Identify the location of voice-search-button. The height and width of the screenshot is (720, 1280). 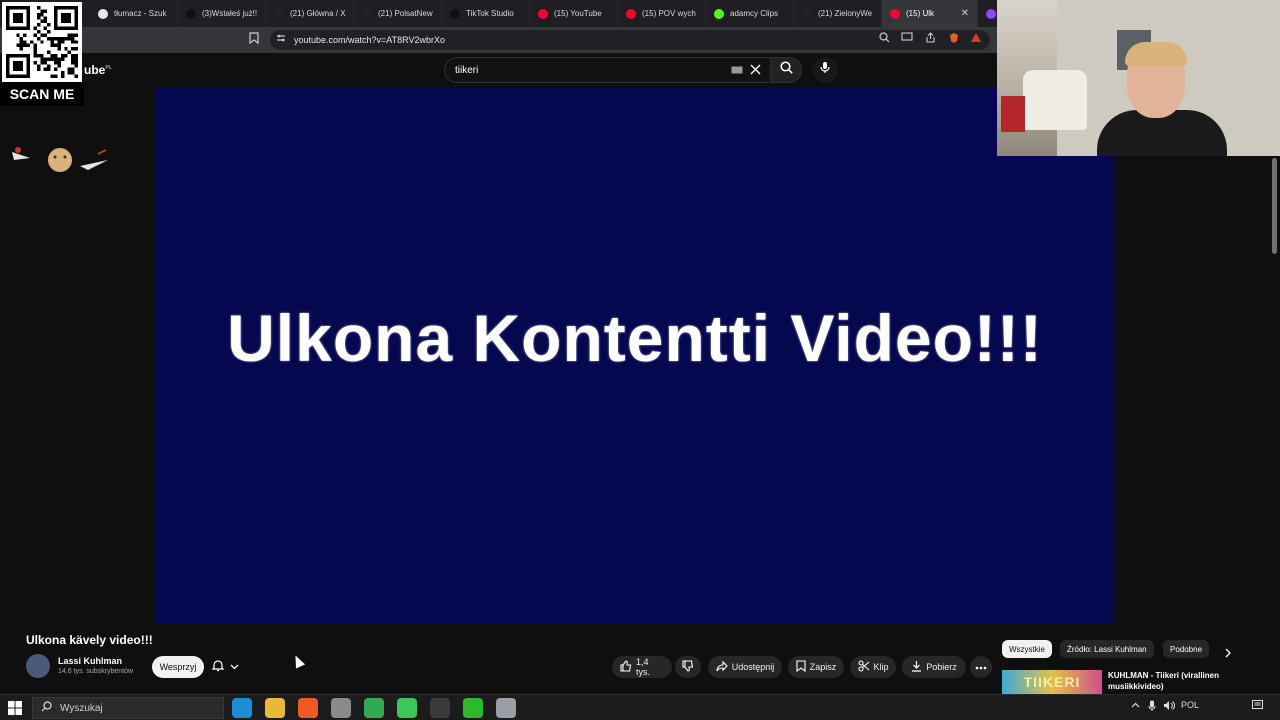
(825, 70).